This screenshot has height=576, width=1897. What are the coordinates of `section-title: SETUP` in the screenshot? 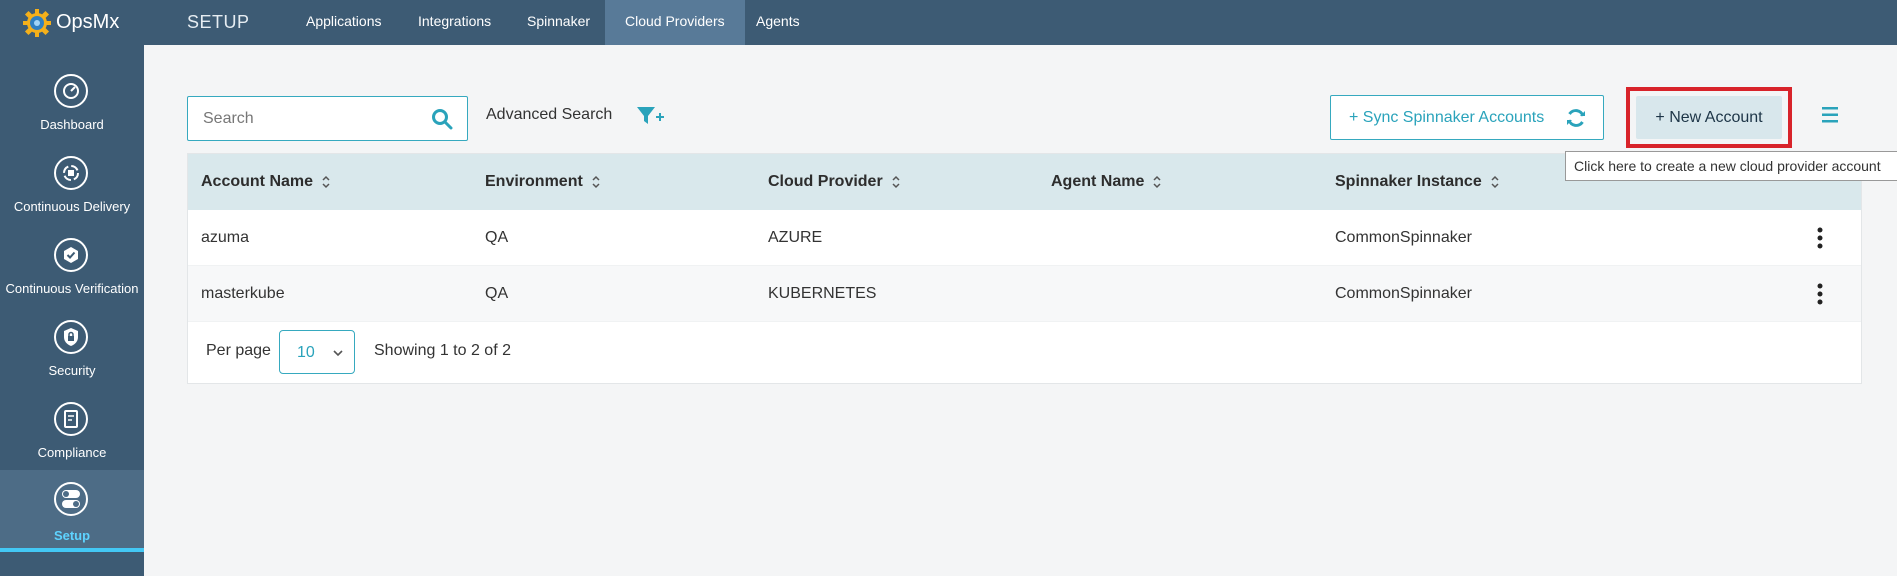 It's located at (218, 22).